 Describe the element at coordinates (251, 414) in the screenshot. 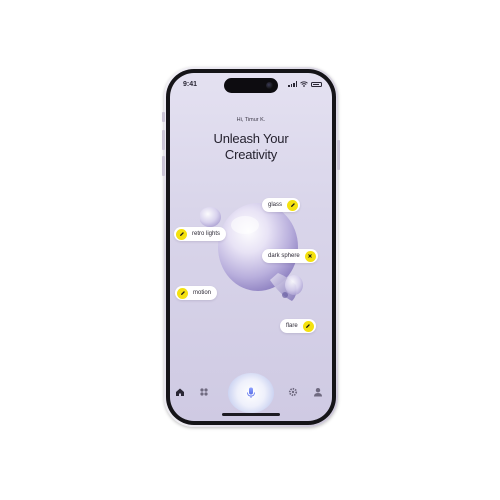

I see `home-indicator` at that location.